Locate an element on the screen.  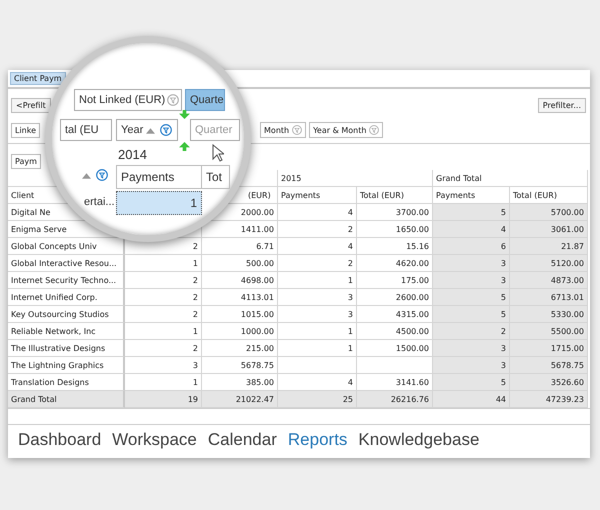
table-cell: 500.00 is located at coordinates (240, 263).